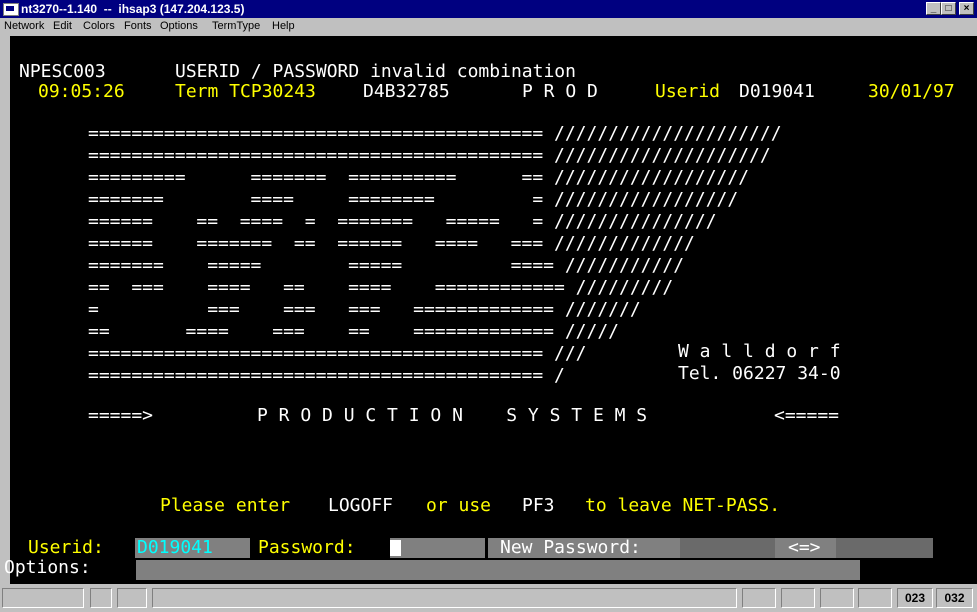 The image size is (977, 612). Describe the element at coordinates (560, 91) in the screenshot. I see `environment: P R O D` at that location.